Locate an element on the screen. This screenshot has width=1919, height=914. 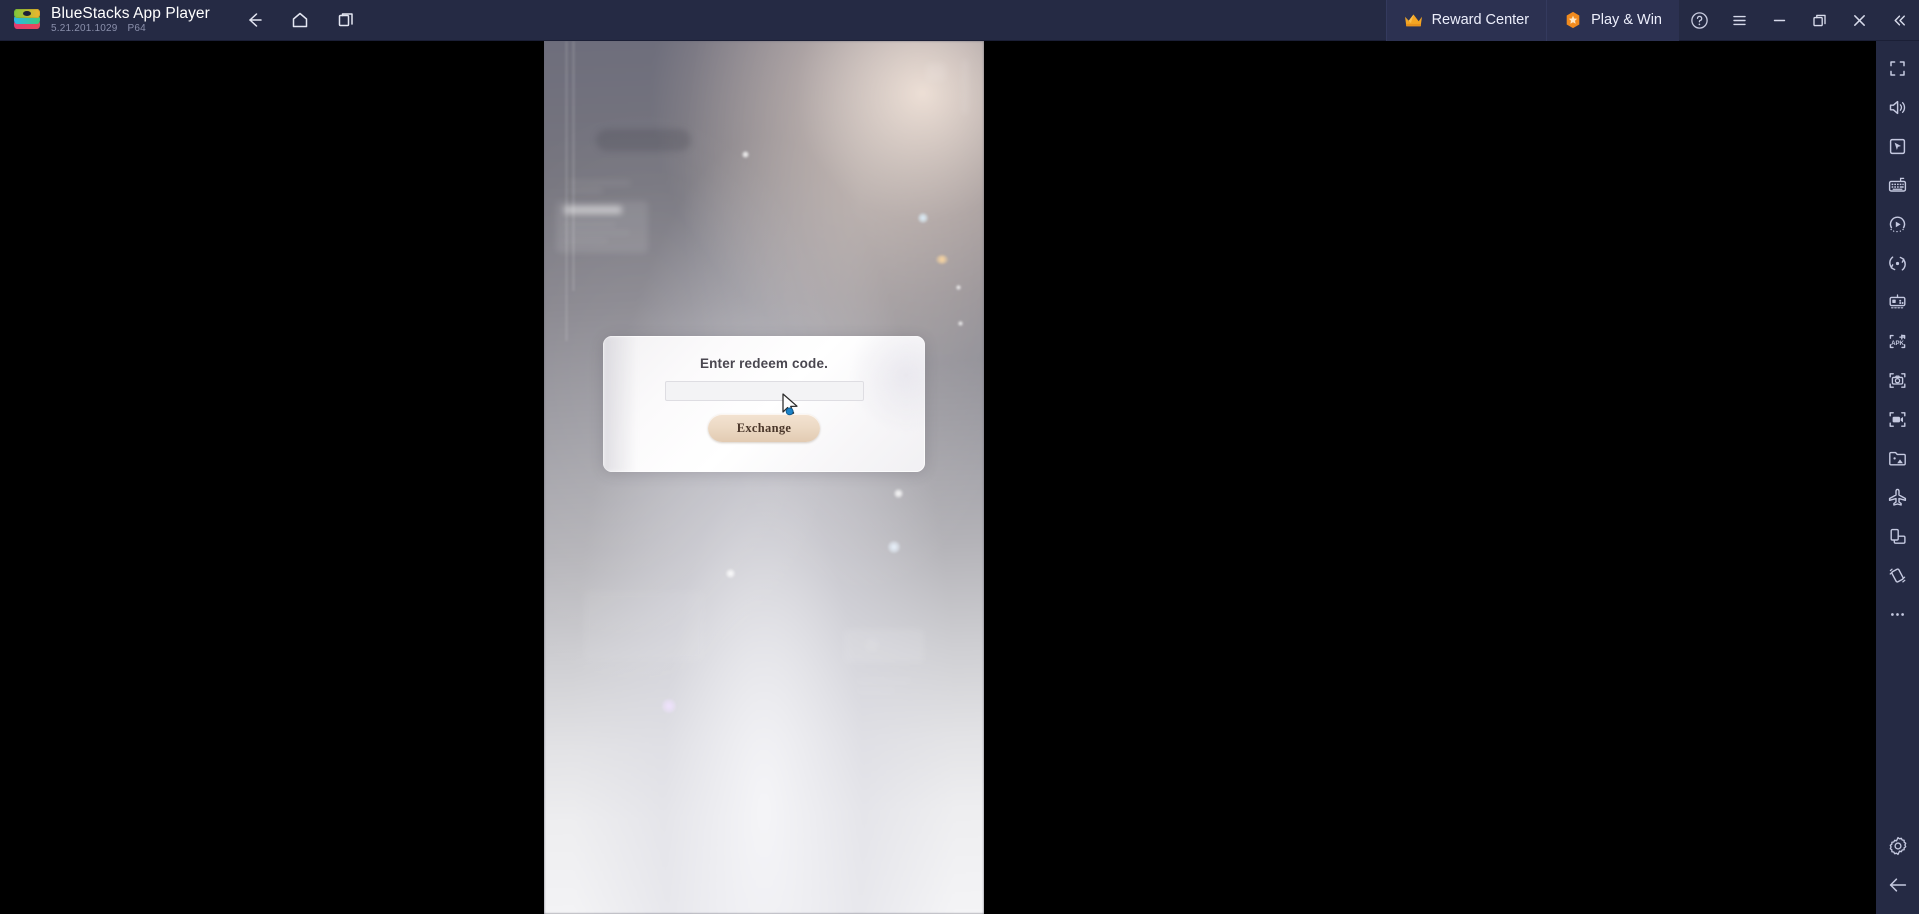
sidebar: APK is located at coordinates (1897, 477).